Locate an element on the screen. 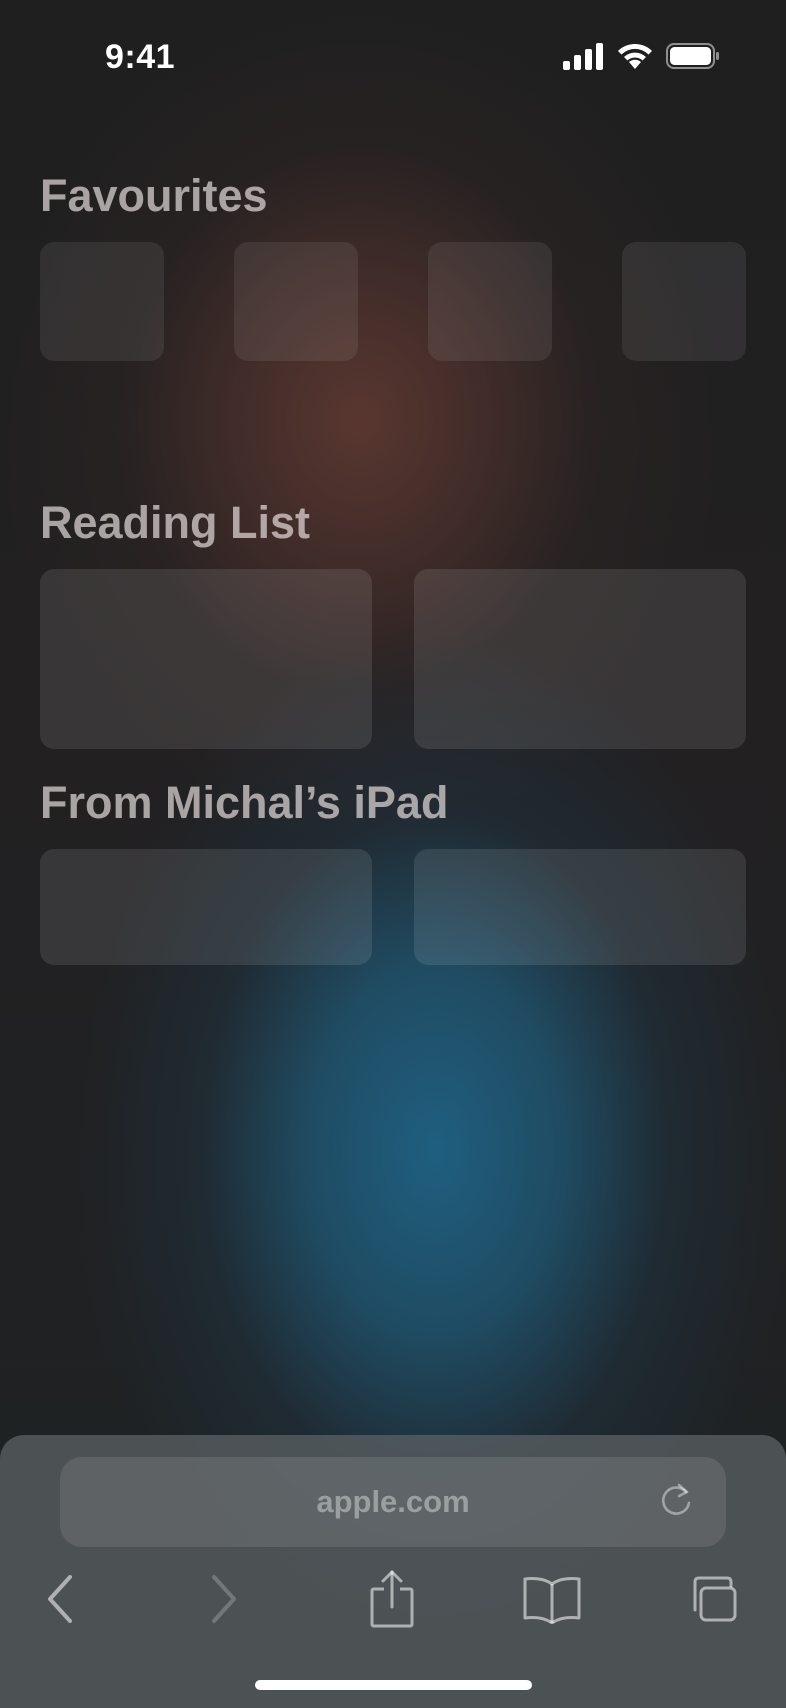 This screenshot has width=786, height=1708. forward-chevron-icon is located at coordinates (222, 1599).